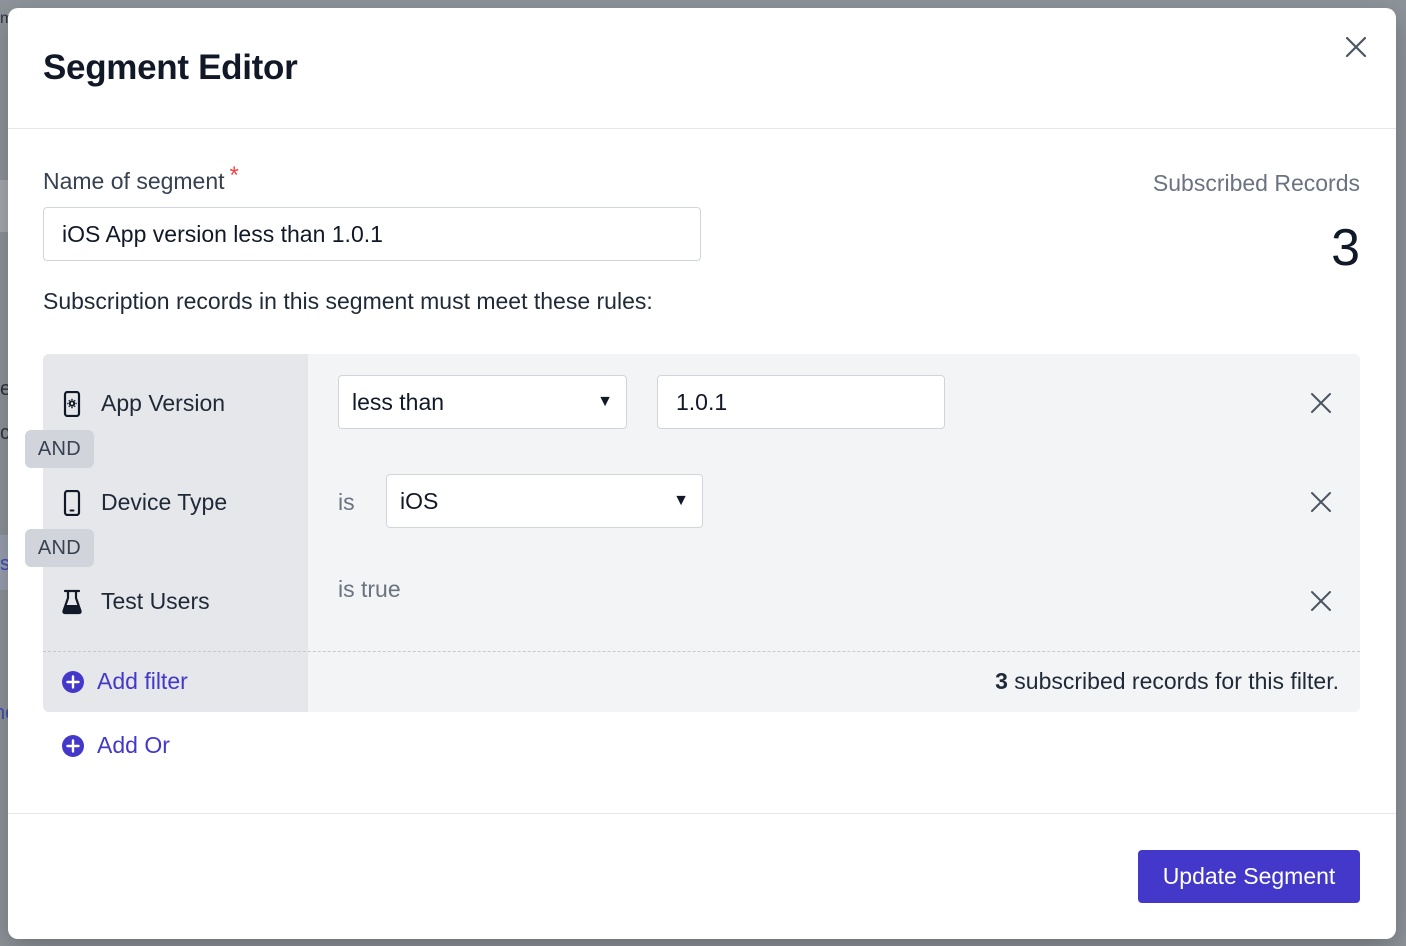 Image resolution: width=1406 pixels, height=946 pixels. Describe the element at coordinates (72, 403) in the screenshot. I see `app-settings-icon` at that location.